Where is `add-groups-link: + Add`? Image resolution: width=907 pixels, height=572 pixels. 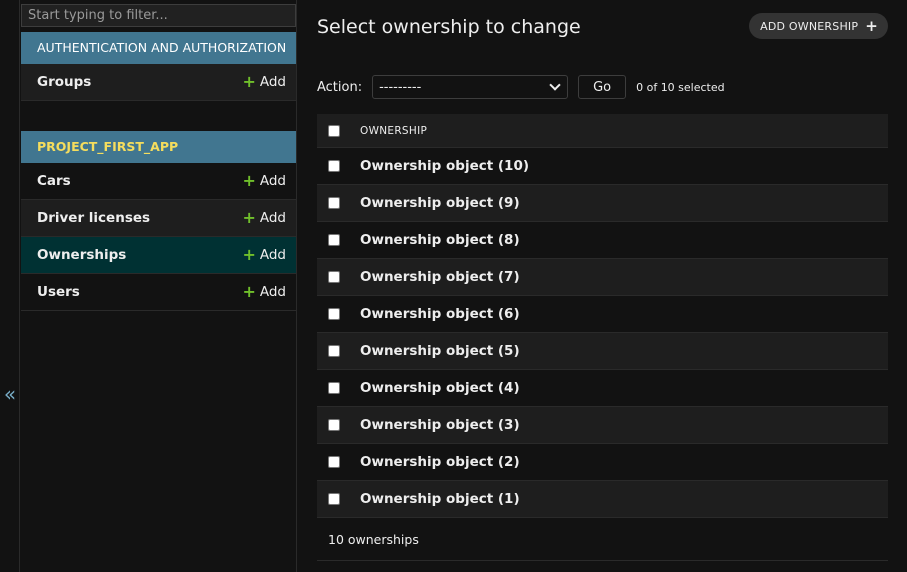 add-groups-link: + Add is located at coordinates (264, 81).